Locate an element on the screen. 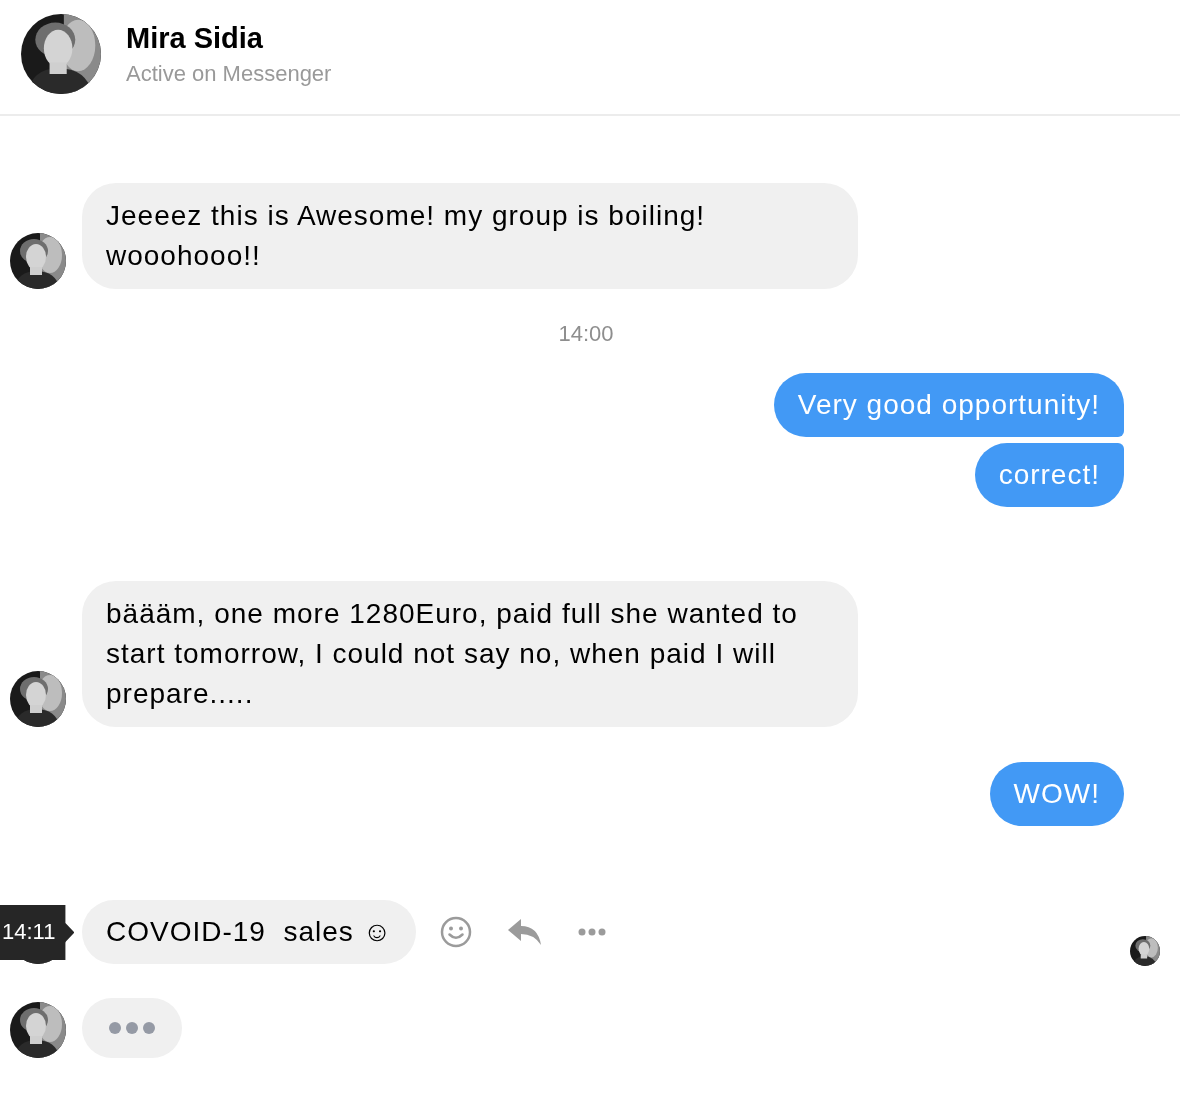 Image resolution: width=1180 pixels, height=1118 pixels. received-message: COVOID-19 sales ☺ is located at coordinates (249, 932).